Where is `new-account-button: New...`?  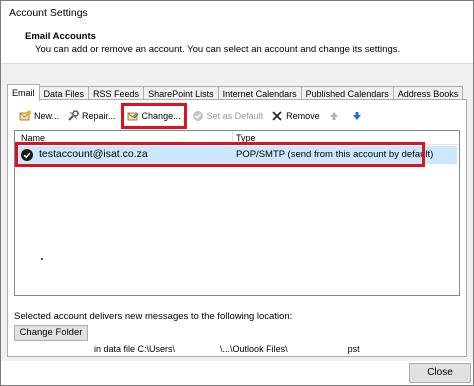 new-account-button: New... is located at coordinates (39, 116).